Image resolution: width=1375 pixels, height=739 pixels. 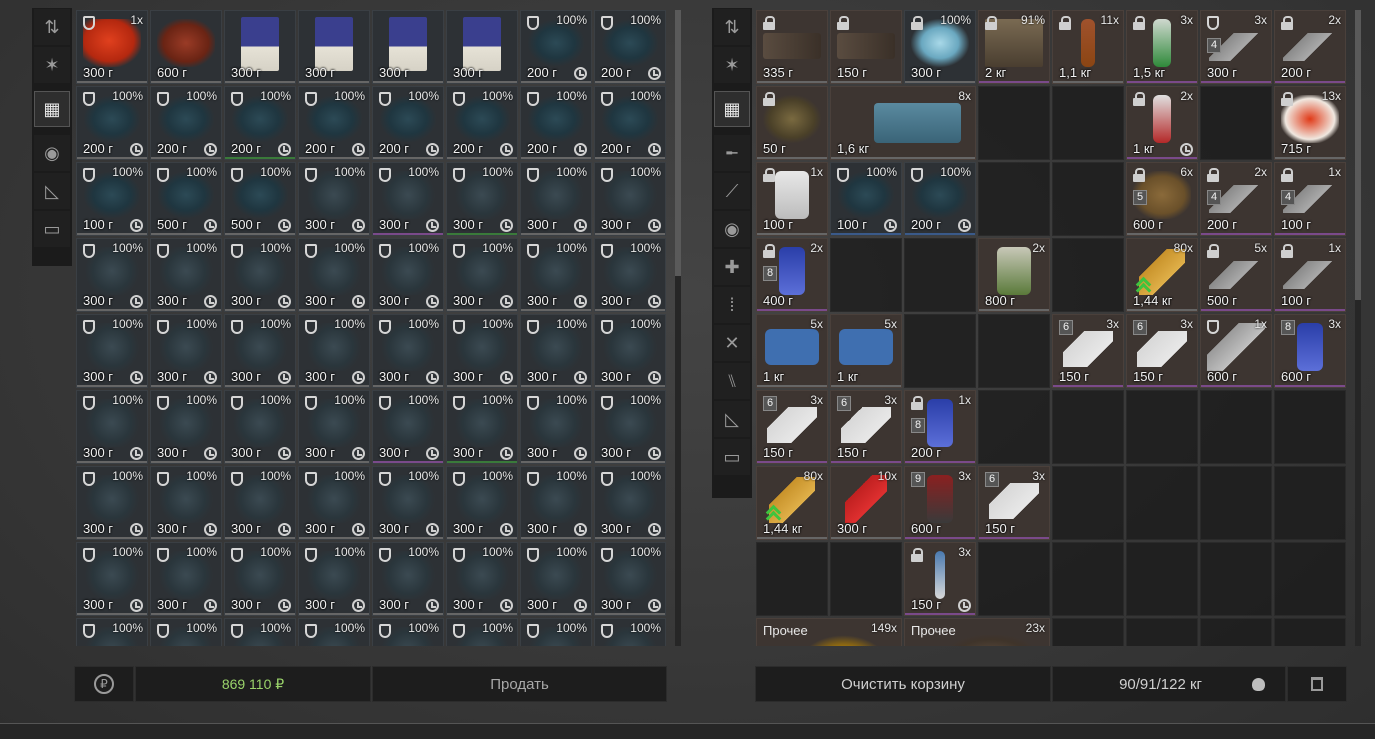 What do you see at coordinates (1236, 47) in the screenshot?
I see `item-slot: 4 3x 300 г` at bounding box center [1236, 47].